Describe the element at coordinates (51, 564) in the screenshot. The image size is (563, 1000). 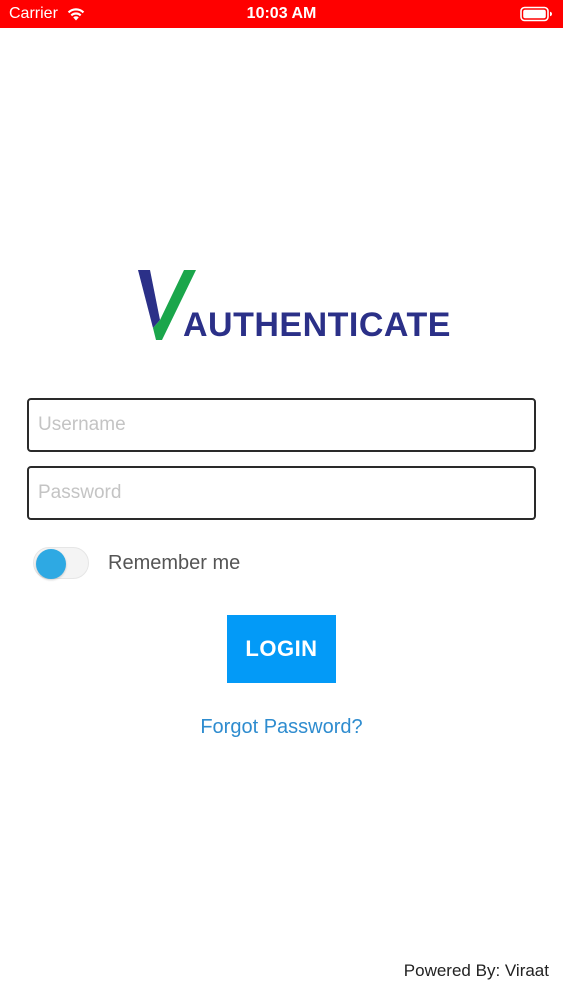
I see `toggle-knob` at that location.